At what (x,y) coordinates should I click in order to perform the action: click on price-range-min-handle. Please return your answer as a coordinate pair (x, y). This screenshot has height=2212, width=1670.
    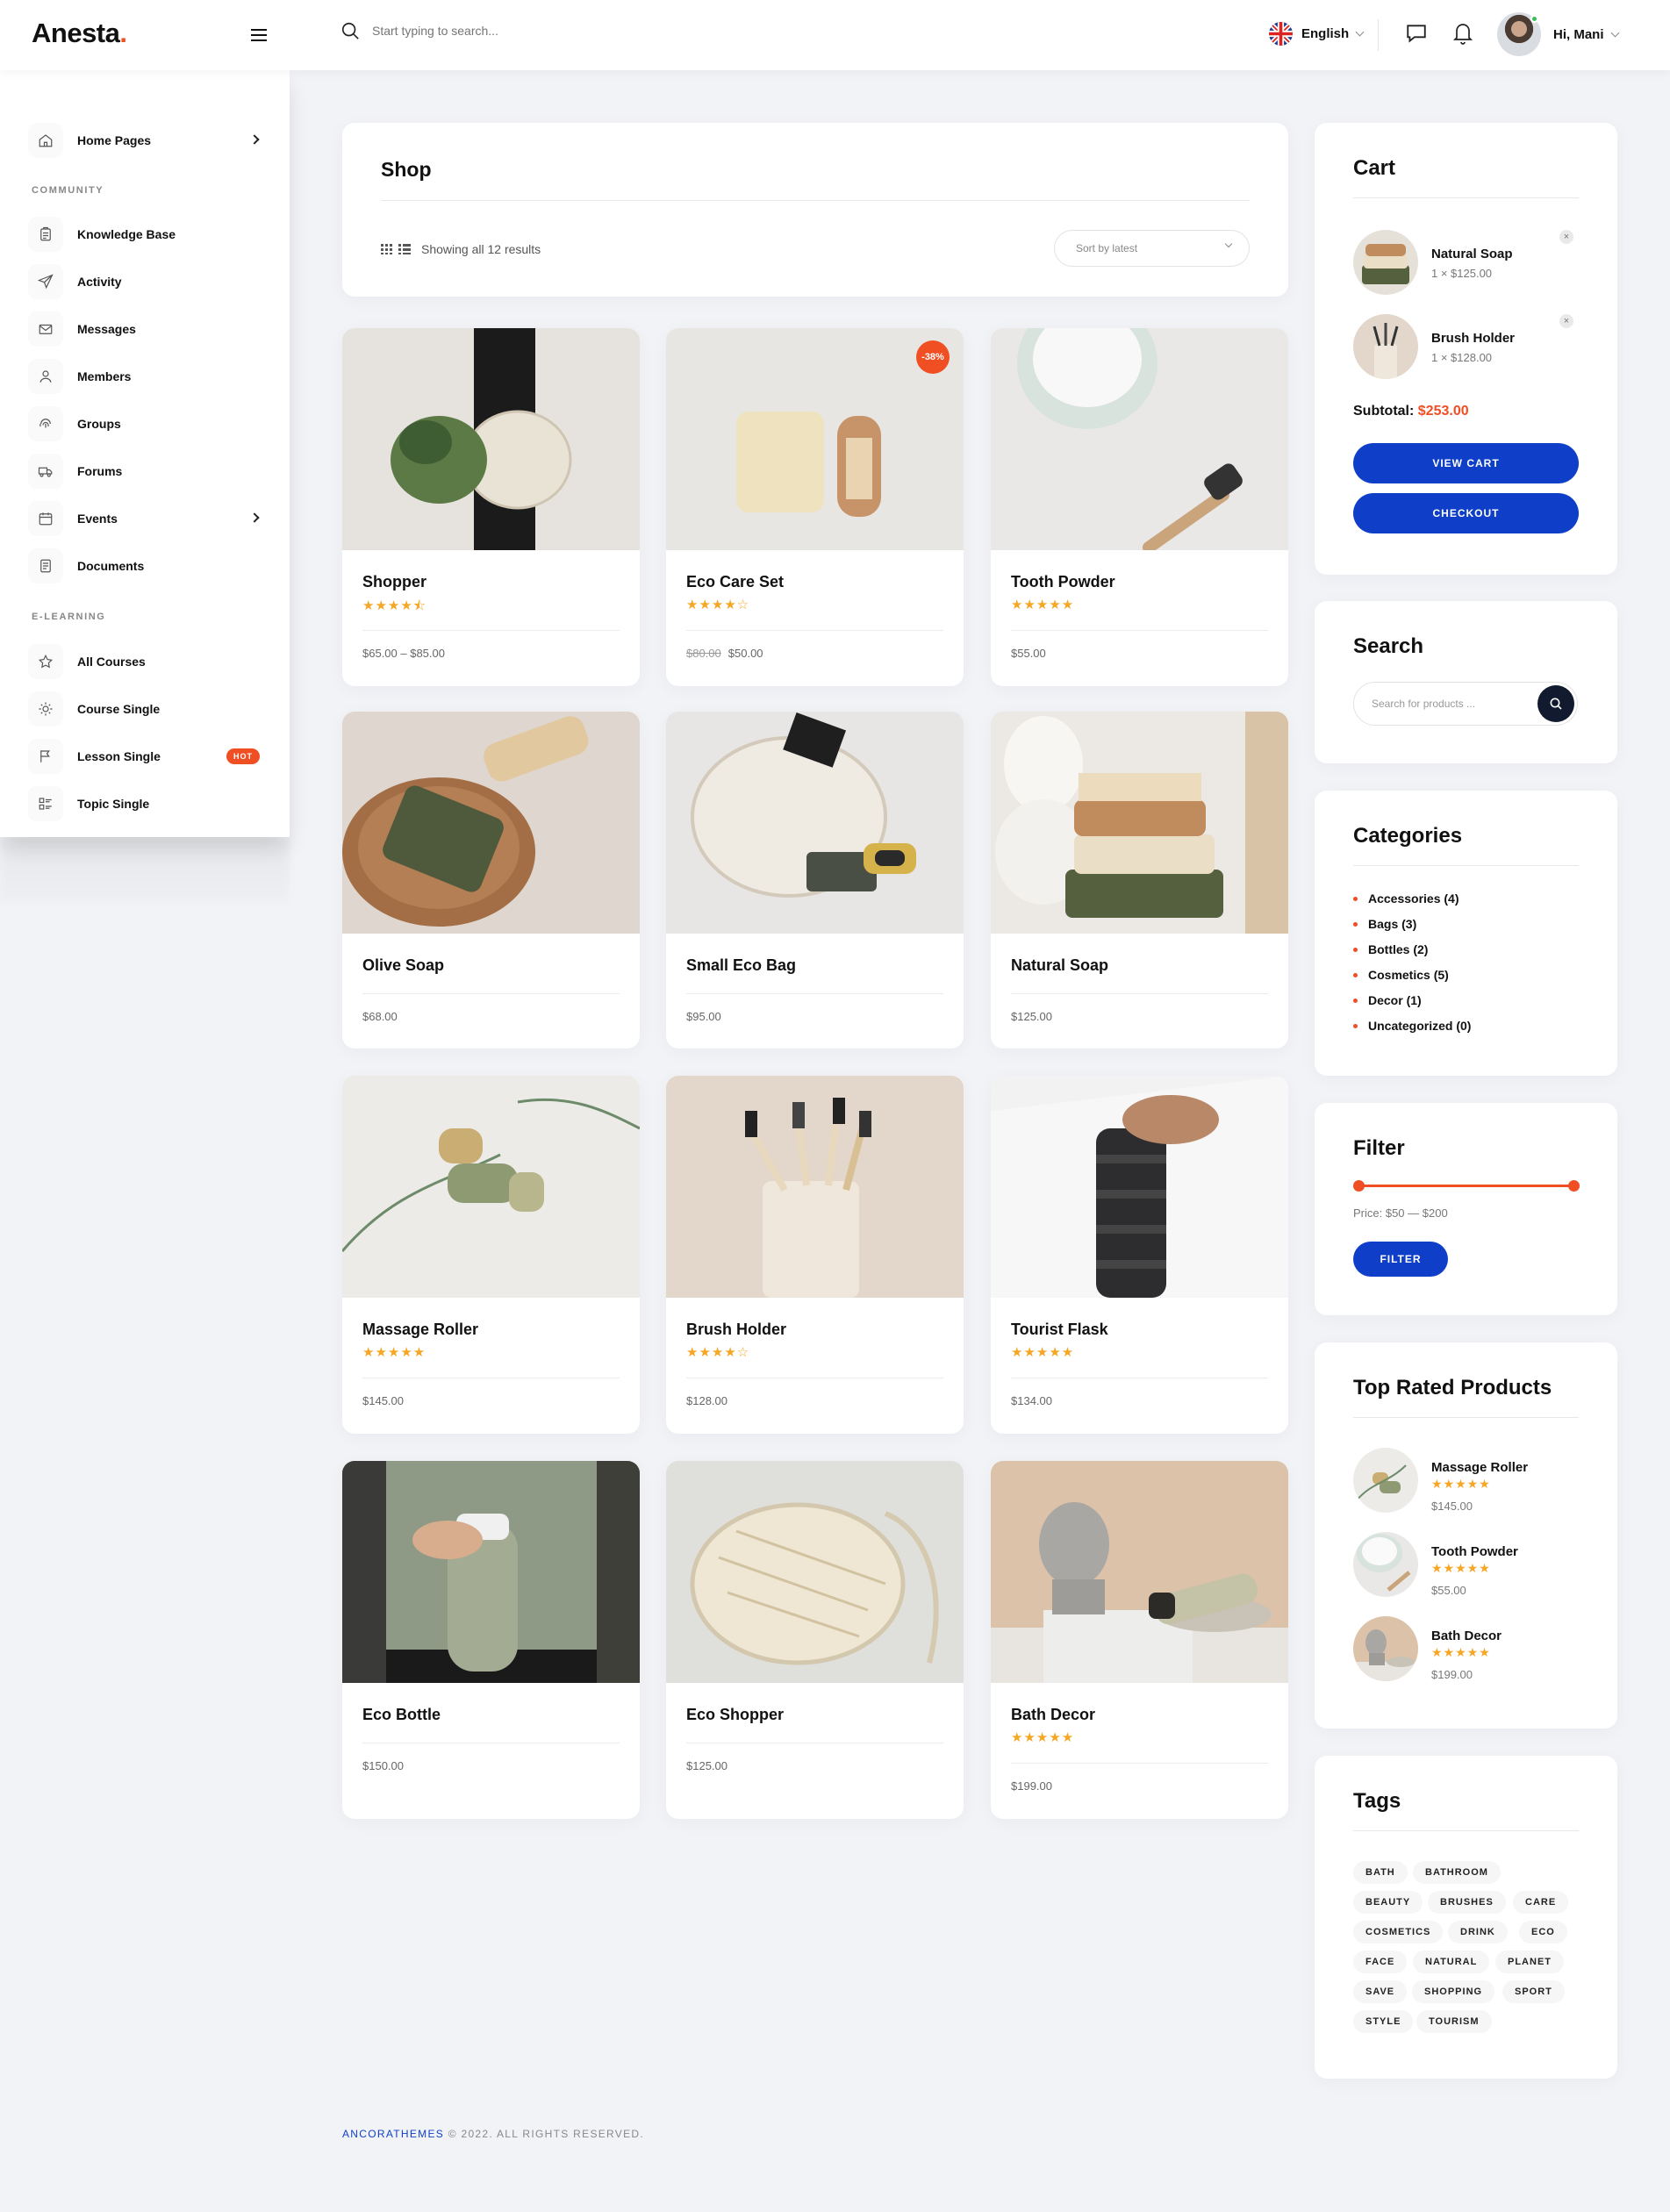
    Looking at the image, I should click on (1359, 1186).